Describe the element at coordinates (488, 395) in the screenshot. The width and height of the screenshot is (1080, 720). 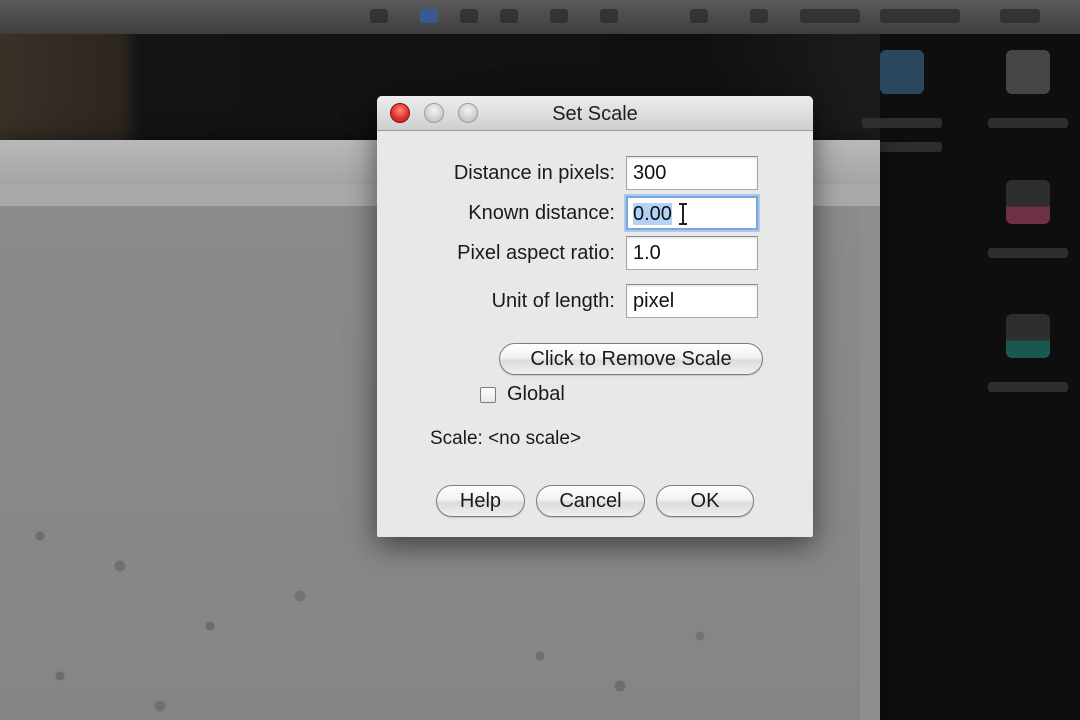
I see `global-checkbox` at that location.